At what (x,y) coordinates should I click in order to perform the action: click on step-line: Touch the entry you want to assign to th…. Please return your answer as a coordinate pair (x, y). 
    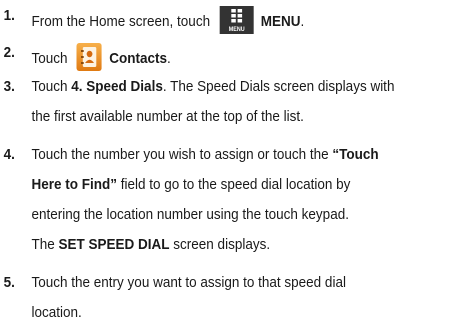
    Looking at the image, I should click on (188, 282).